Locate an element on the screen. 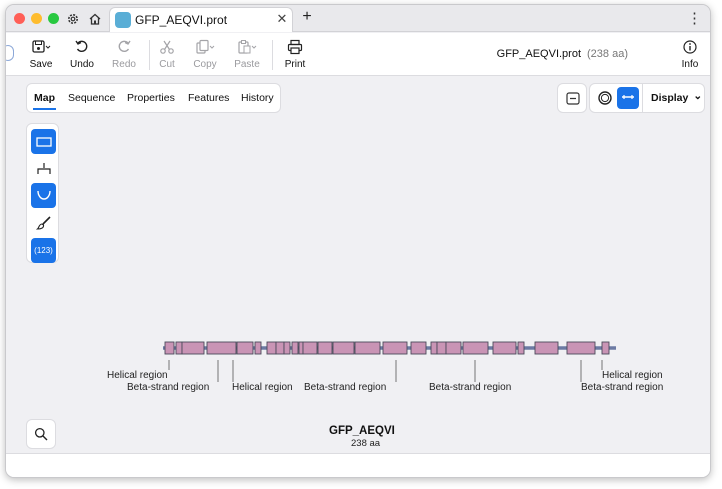 The height and width of the screenshot is (489, 722). zoom-button is located at coordinates (41, 434).